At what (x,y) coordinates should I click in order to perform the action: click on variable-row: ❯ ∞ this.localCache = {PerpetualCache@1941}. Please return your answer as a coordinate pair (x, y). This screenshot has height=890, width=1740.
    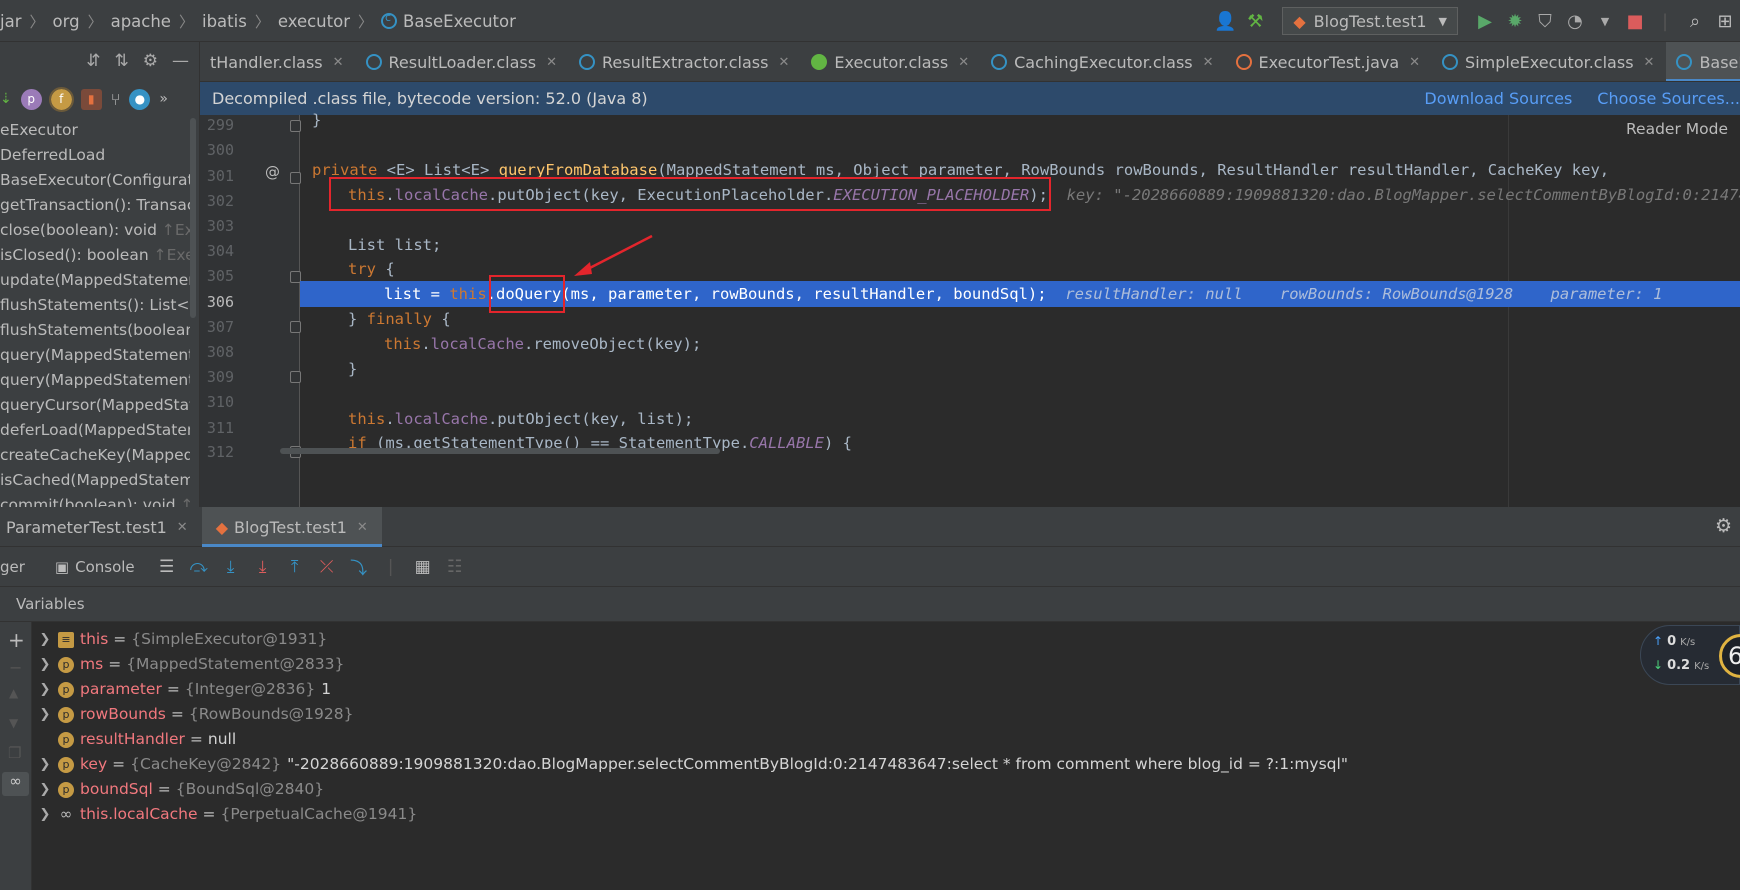
    Looking at the image, I should click on (225, 814).